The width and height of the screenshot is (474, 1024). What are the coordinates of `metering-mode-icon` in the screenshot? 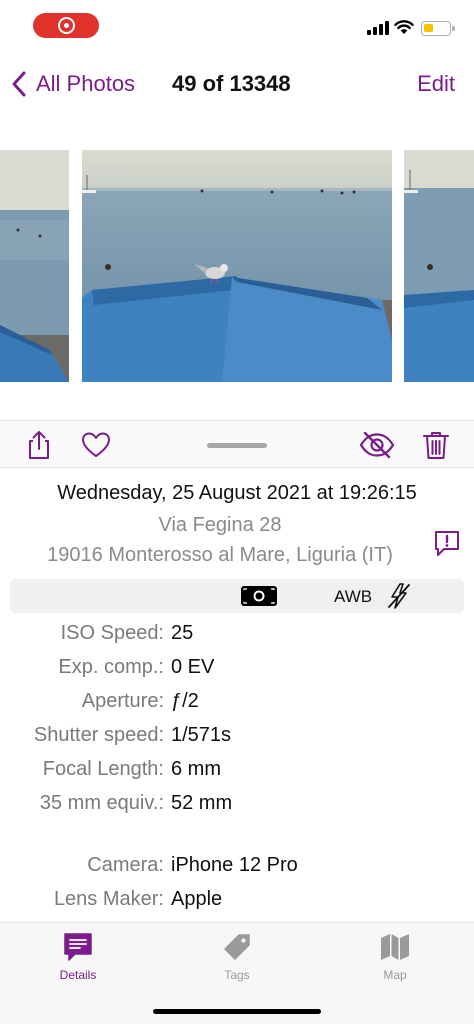 It's located at (259, 596).